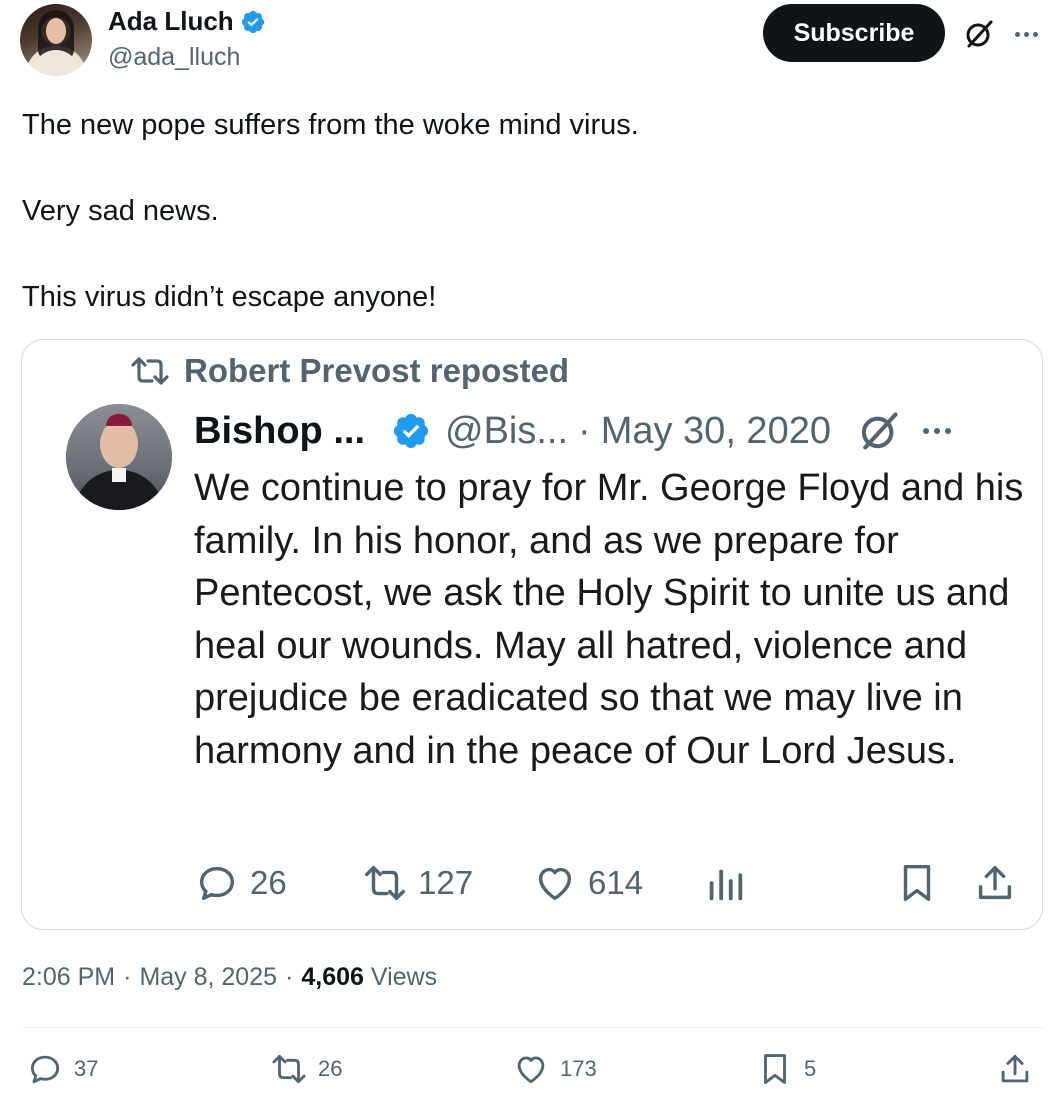  I want to click on divider, so click(533, 1027).